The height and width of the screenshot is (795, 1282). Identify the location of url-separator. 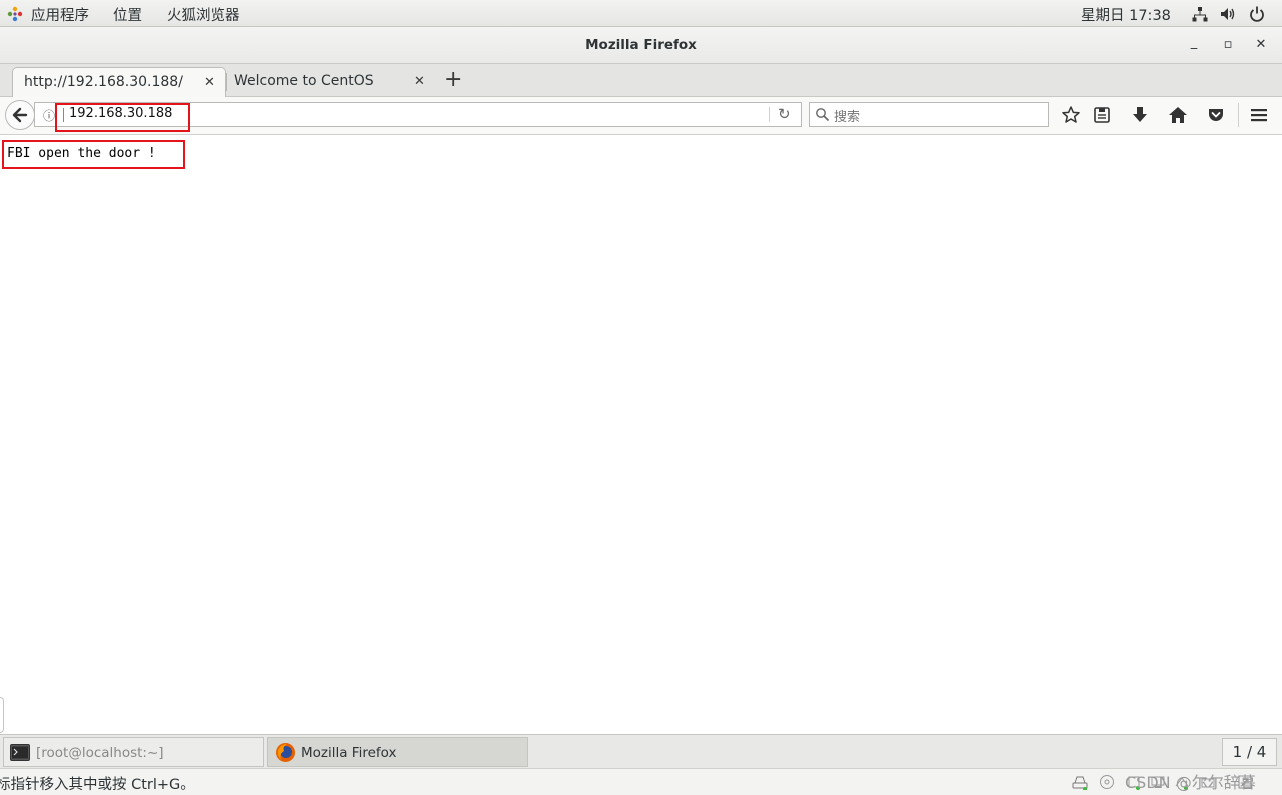
(769, 114).